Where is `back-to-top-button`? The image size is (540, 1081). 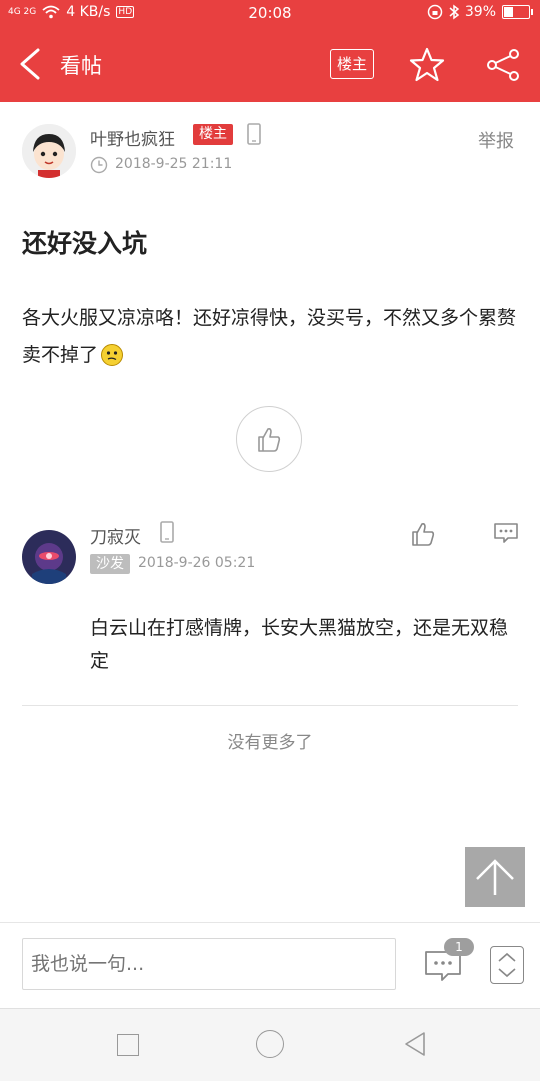
back-to-top-button is located at coordinates (495, 877).